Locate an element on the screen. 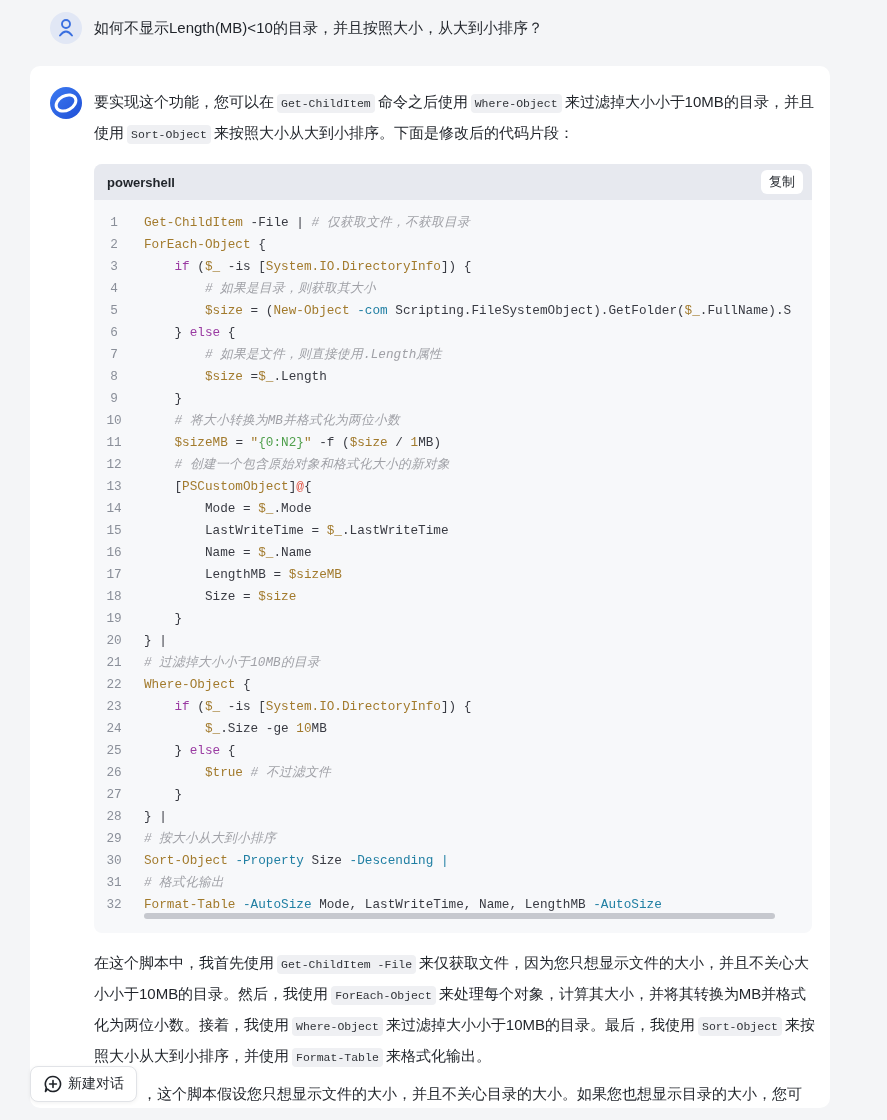  code-line: ForEach-Object { is located at coordinates (205, 244).